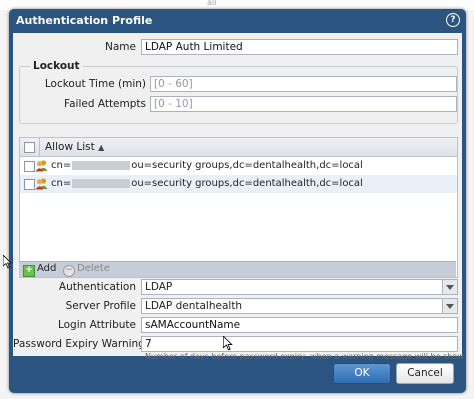  I want to click on background-breadcrumb: all, so click(212, 3).